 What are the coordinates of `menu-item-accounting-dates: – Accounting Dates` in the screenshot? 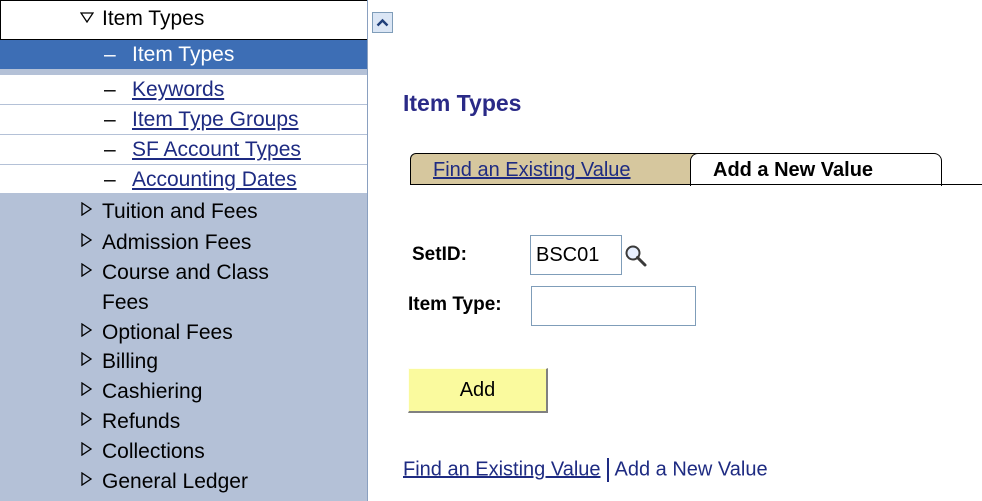 It's located at (184, 179).